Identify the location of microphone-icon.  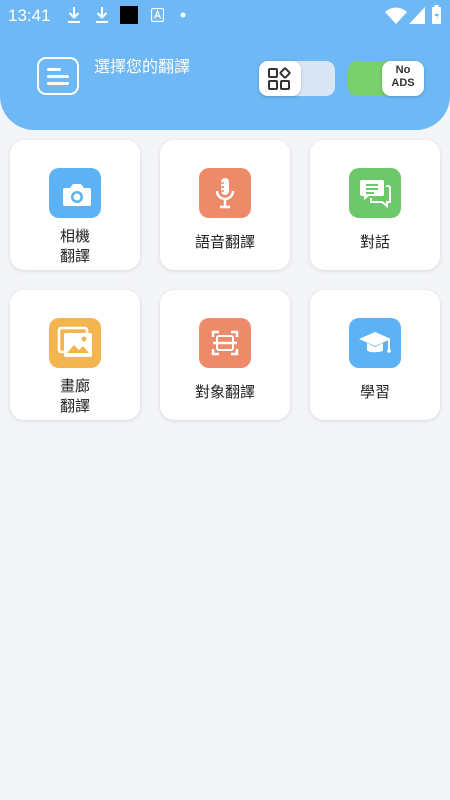
(225, 193).